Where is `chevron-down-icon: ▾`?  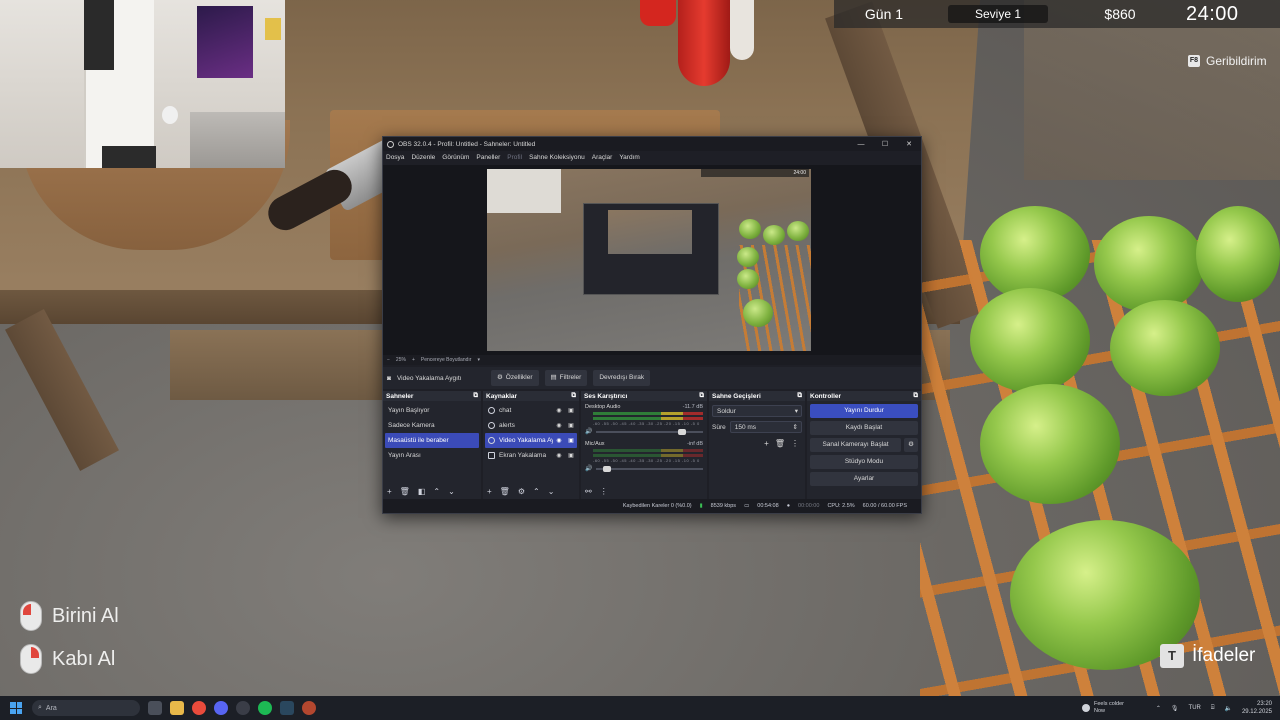 chevron-down-icon: ▾ is located at coordinates (478, 360).